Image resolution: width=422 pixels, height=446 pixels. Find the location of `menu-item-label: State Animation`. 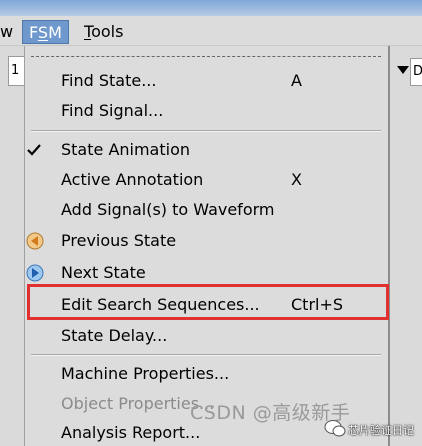

menu-item-label: State Animation is located at coordinates (126, 149).